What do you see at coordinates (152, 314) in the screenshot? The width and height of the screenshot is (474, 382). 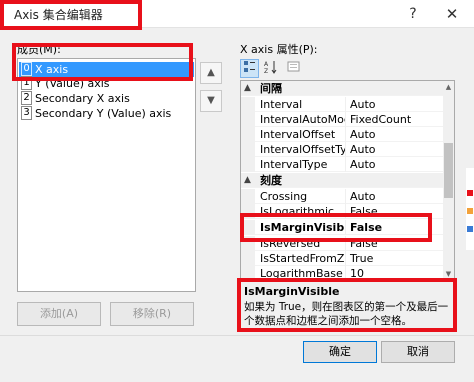 I see `remove-button: 移除(R)` at bounding box center [152, 314].